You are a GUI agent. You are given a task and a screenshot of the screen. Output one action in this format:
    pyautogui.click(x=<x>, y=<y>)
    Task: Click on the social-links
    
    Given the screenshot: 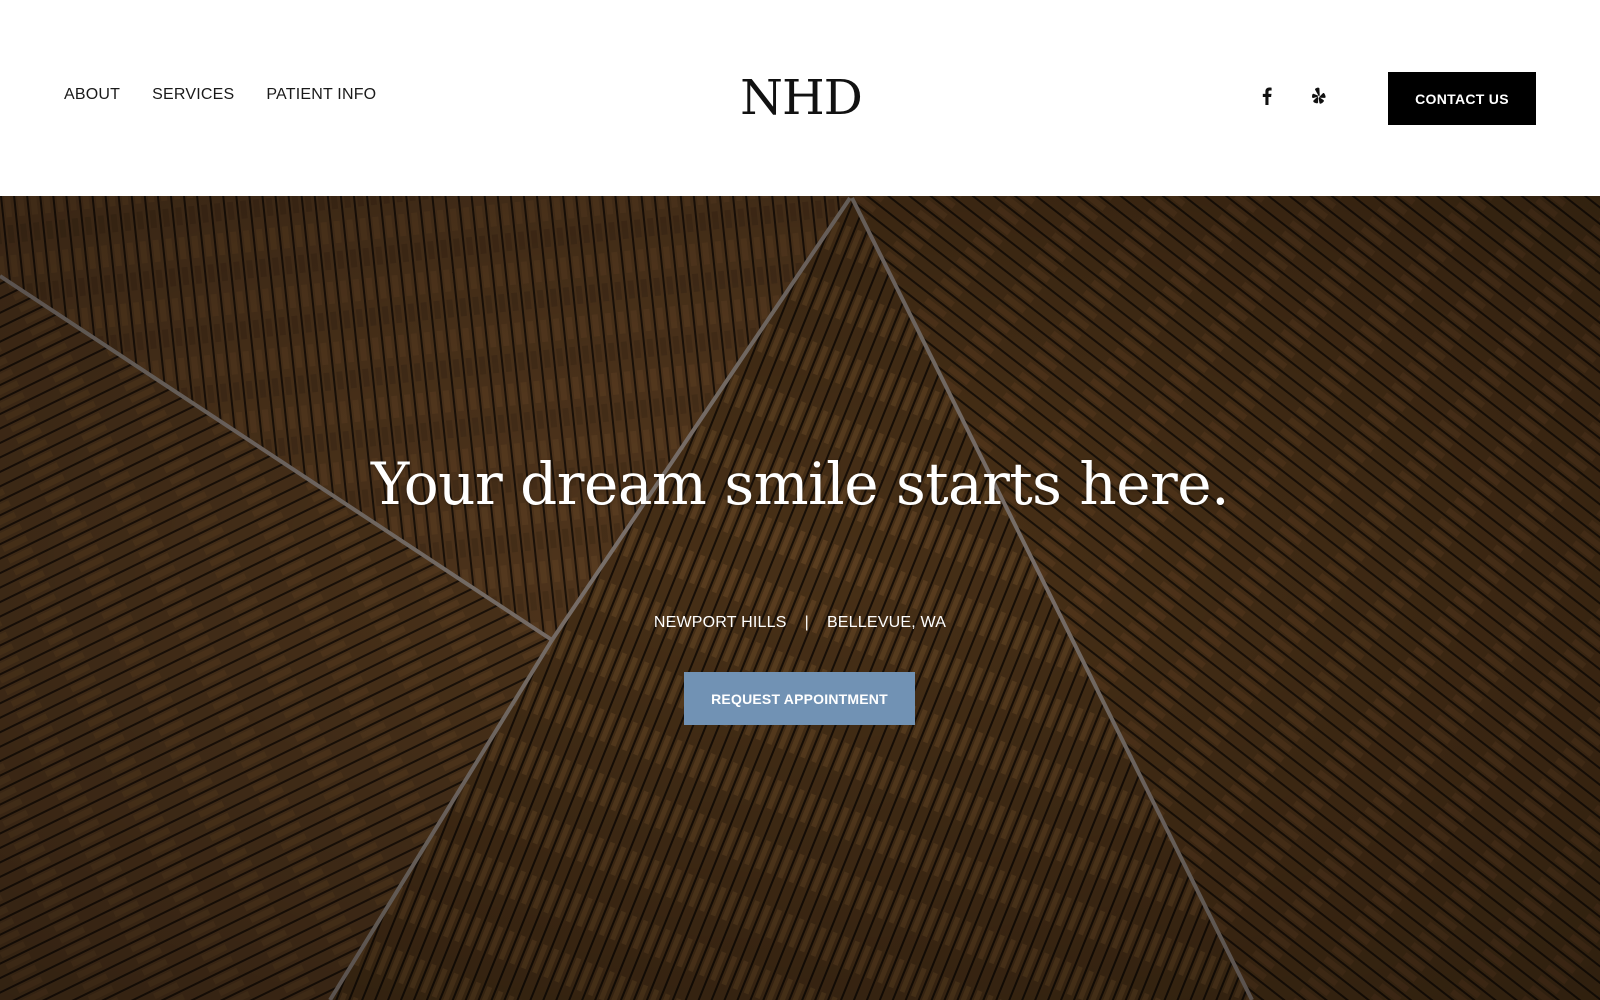 What is the action you would take?
    pyautogui.click(x=1293, y=96)
    